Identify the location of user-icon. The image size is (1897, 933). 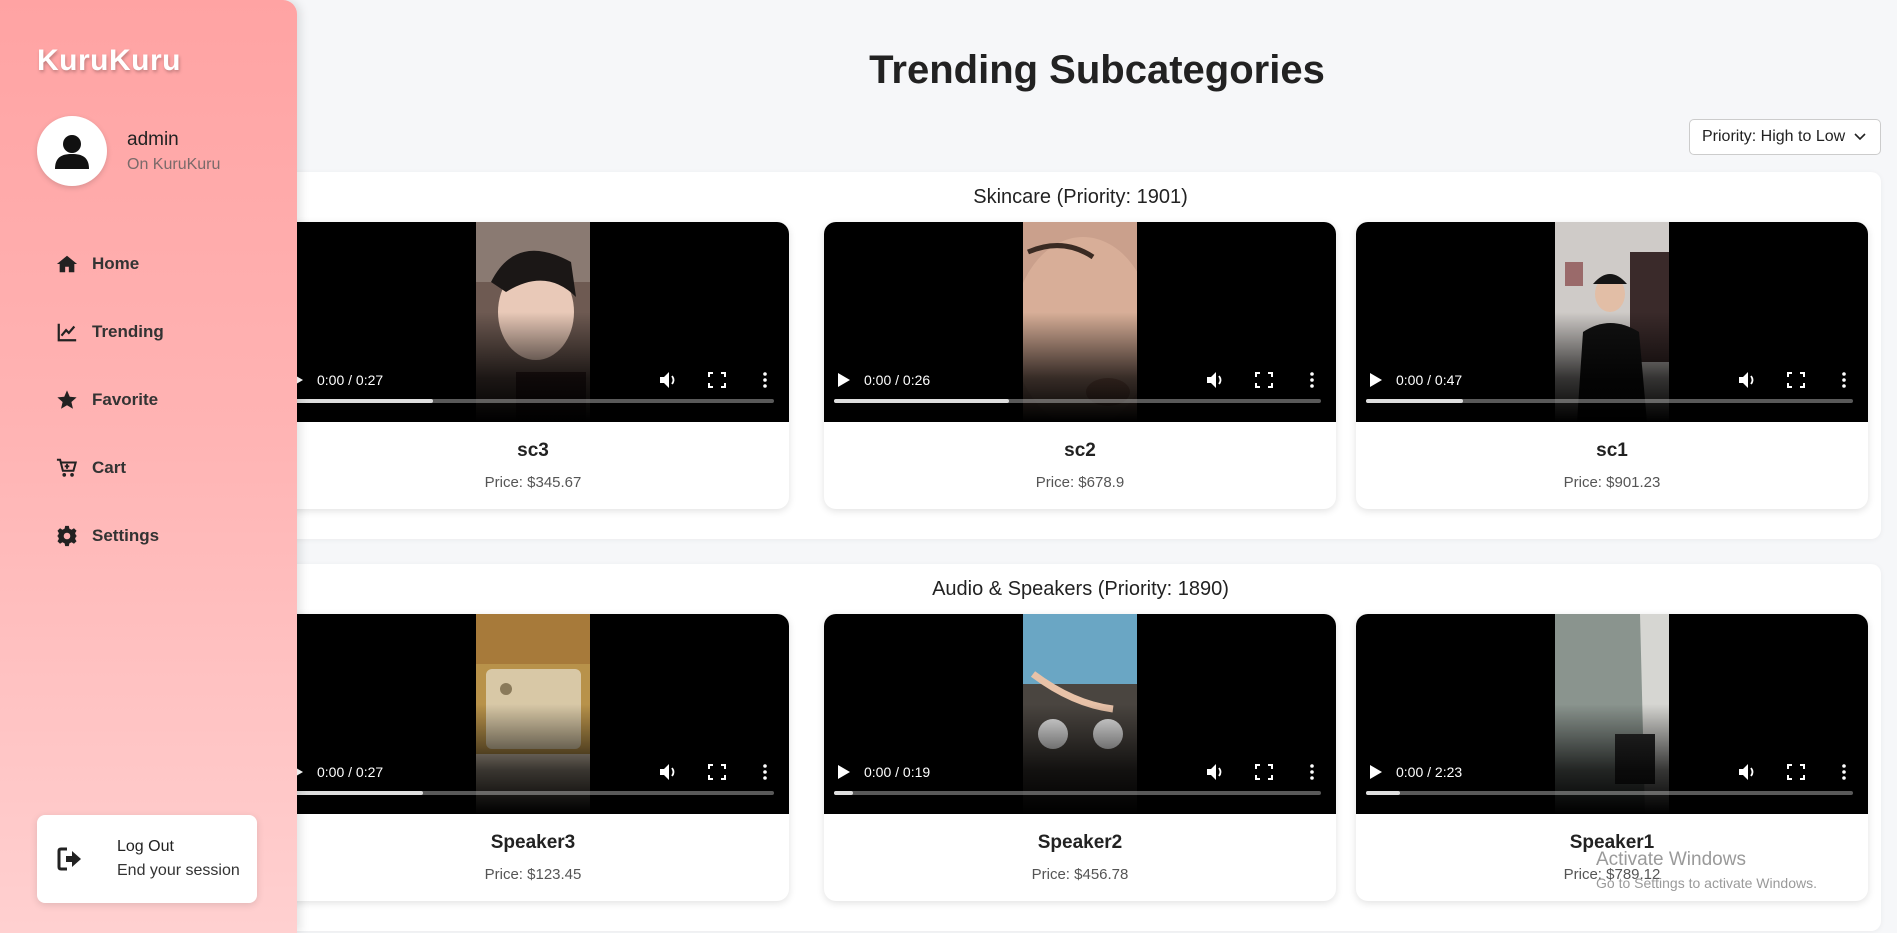
(72, 152).